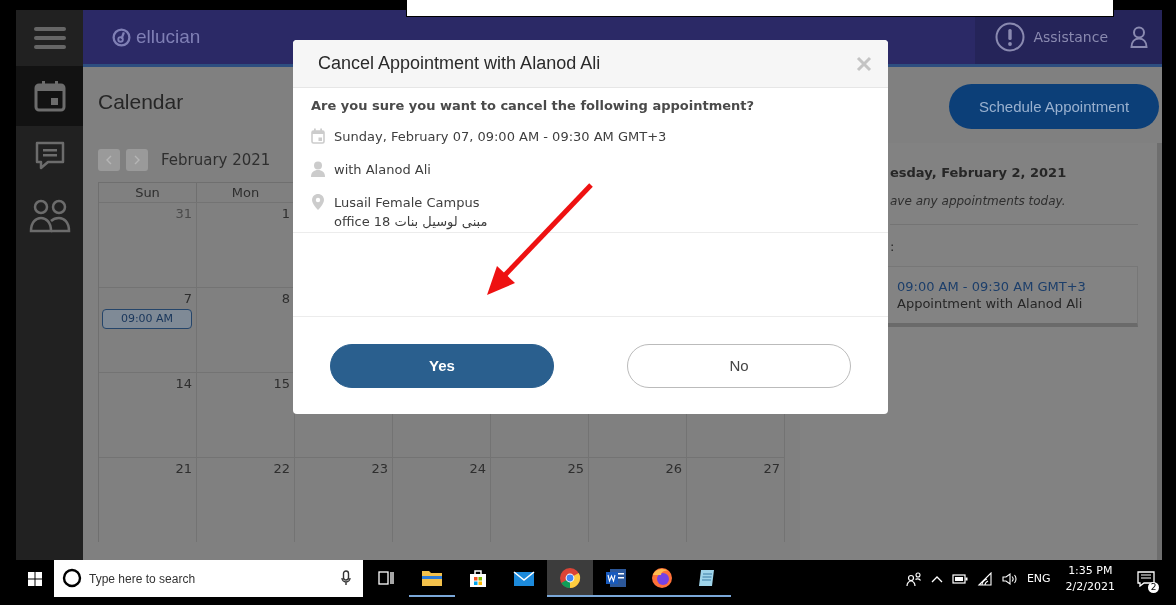 Image resolution: width=1176 pixels, height=605 pixels. What do you see at coordinates (49, 38) in the screenshot?
I see `menu-icon` at bounding box center [49, 38].